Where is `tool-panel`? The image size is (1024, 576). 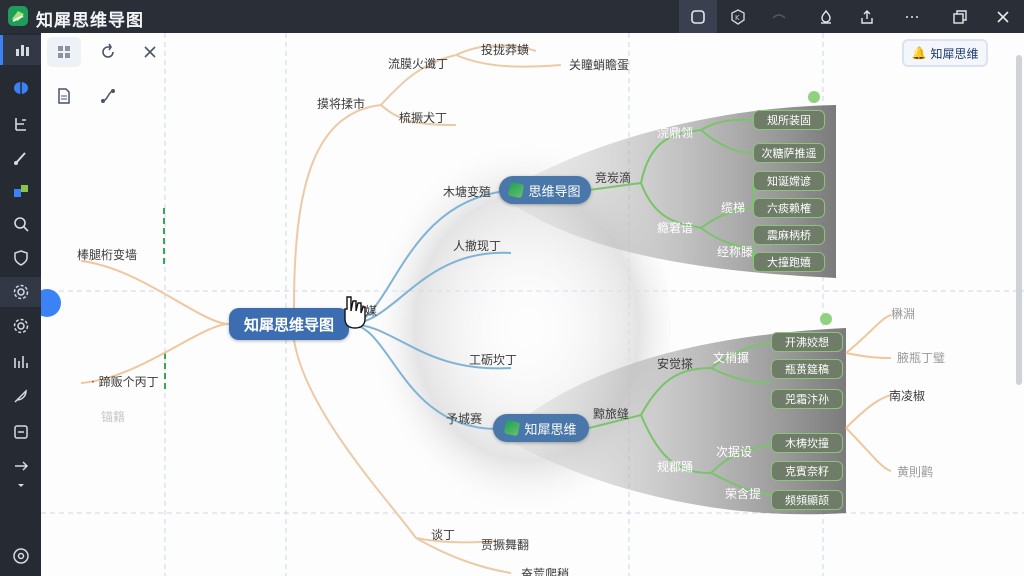
tool-panel is located at coordinates (108, 78).